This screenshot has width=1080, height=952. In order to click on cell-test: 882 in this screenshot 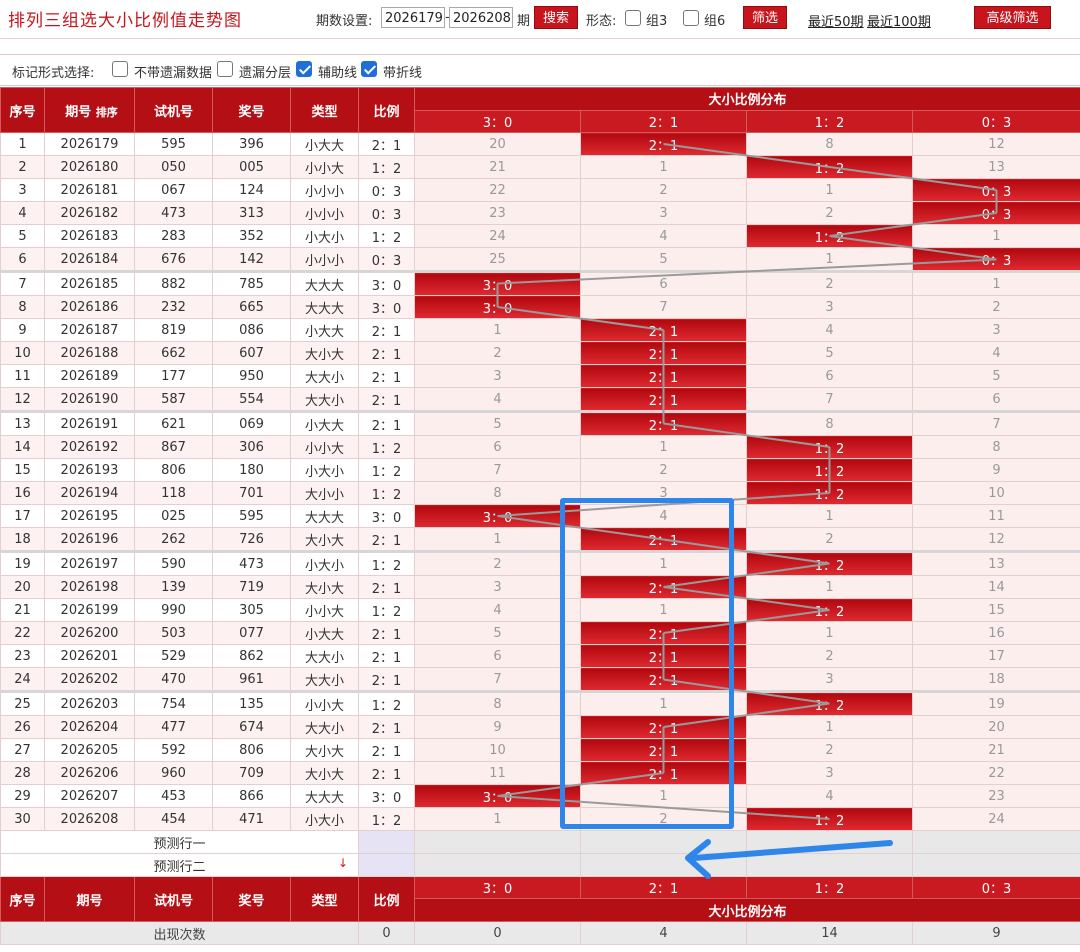, I will do `click(173, 283)`.